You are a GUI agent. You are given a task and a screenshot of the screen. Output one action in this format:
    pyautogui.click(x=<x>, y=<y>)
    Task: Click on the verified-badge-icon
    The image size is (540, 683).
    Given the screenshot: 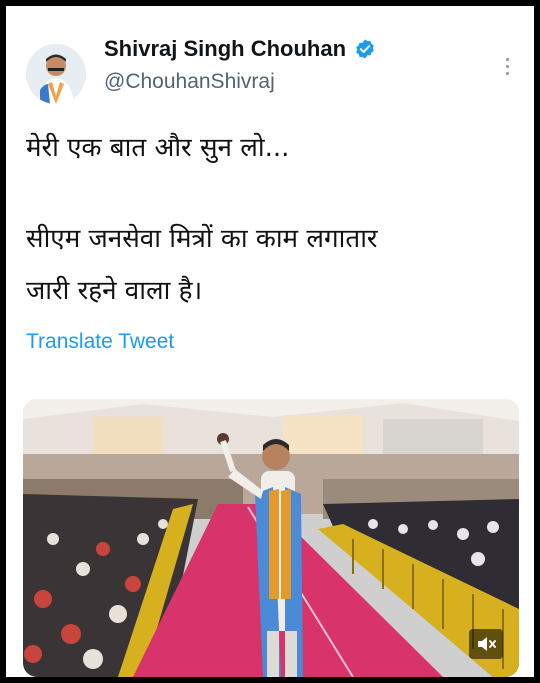 What is the action you would take?
    pyautogui.click(x=365, y=49)
    